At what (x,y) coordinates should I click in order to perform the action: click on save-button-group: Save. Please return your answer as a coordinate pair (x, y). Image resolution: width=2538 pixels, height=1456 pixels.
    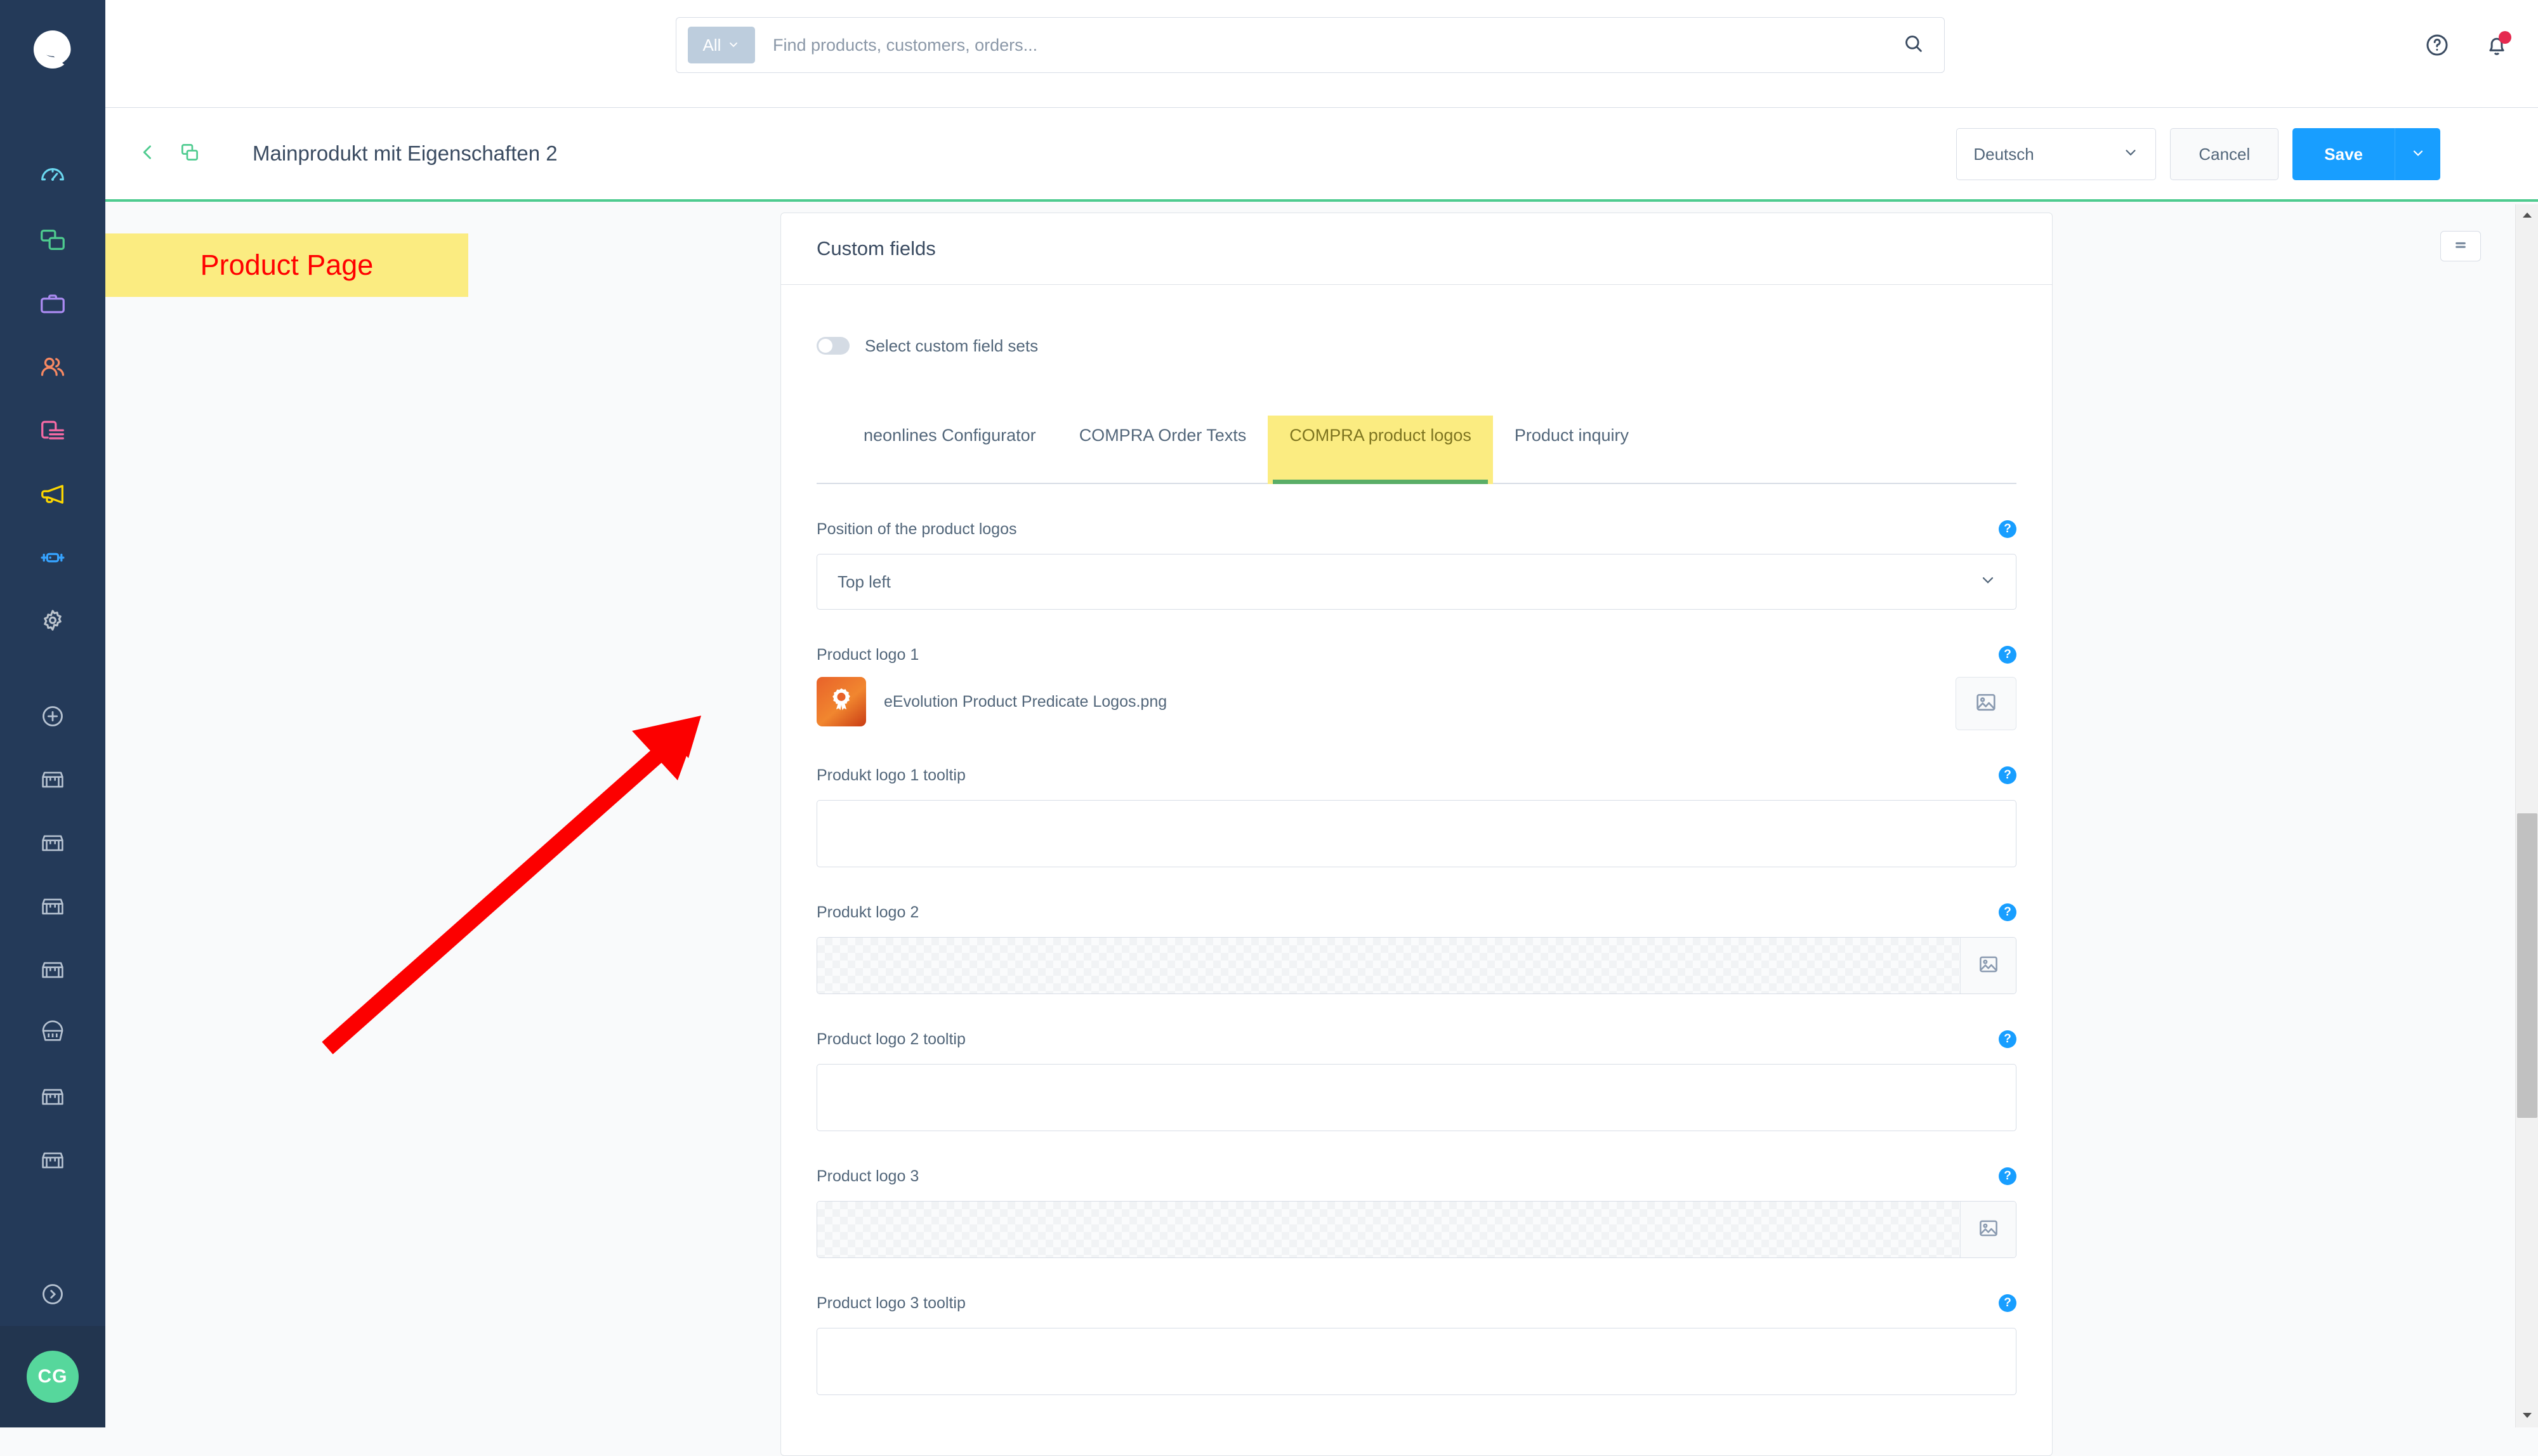
    Looking at the image, I should click on (2366, 154).